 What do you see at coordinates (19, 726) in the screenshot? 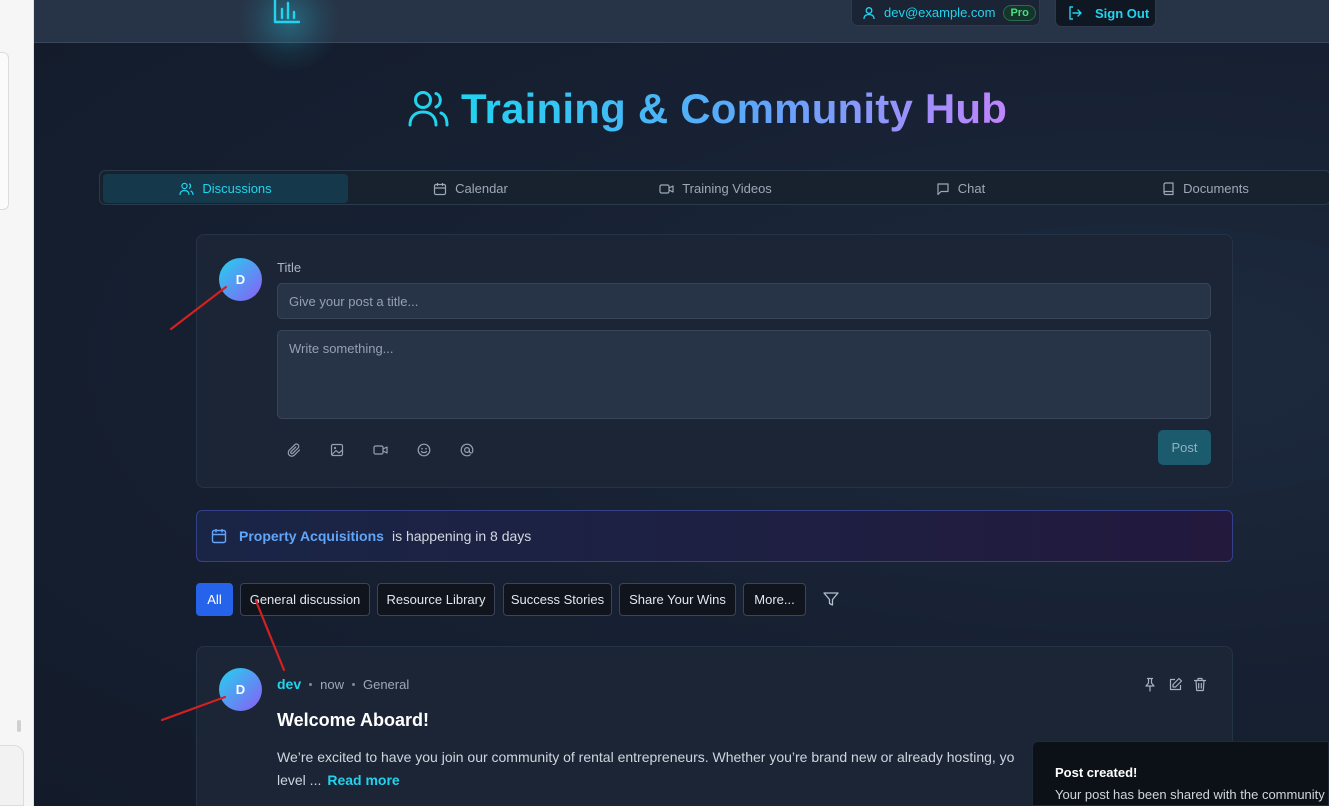
I see `side-scroll-mark` at bounding box center [19, 726].